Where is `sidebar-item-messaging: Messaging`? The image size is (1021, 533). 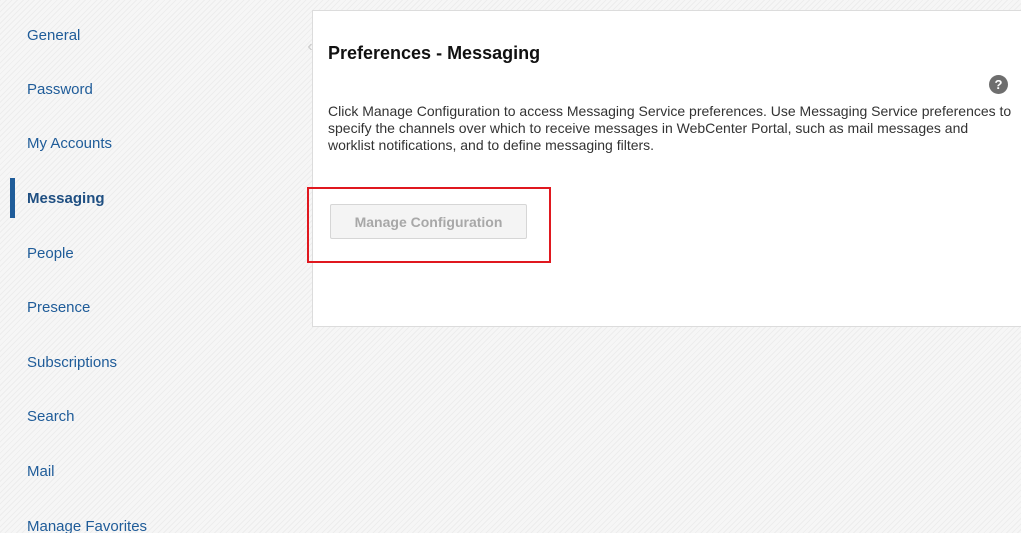
sidebar-item-messaging: Messaging is located at coordinates (150, 198).